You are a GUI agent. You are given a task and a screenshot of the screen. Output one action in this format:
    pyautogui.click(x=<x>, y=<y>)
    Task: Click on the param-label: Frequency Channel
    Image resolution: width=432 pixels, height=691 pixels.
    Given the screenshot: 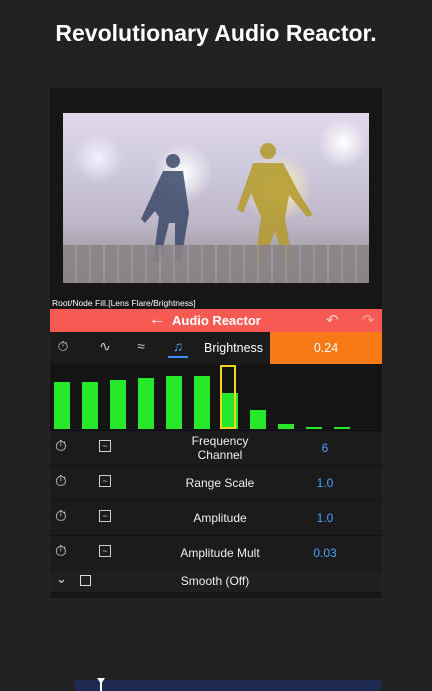 What is the action you would take?
    pyautogui.click(x=220, y=448)
    